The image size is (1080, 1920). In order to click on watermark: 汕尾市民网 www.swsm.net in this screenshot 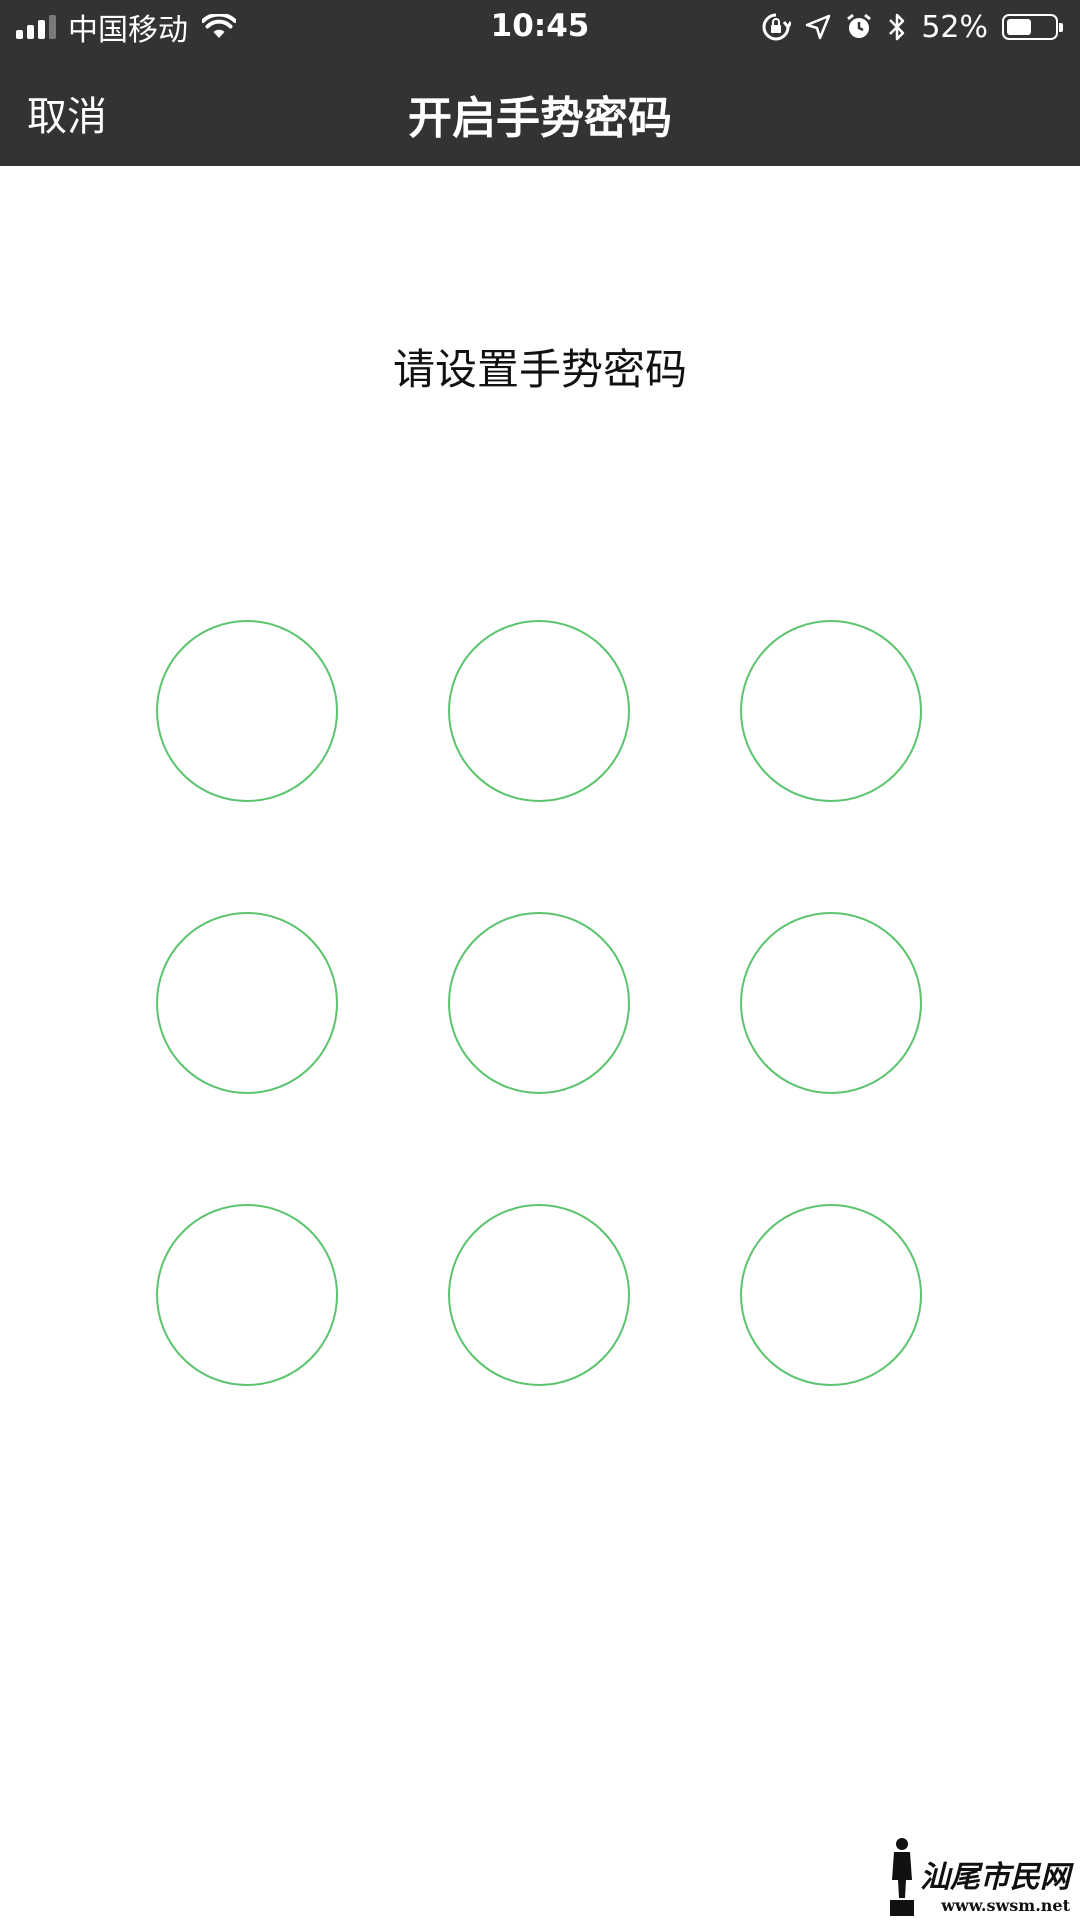, I will do `click(979, 1876)`.